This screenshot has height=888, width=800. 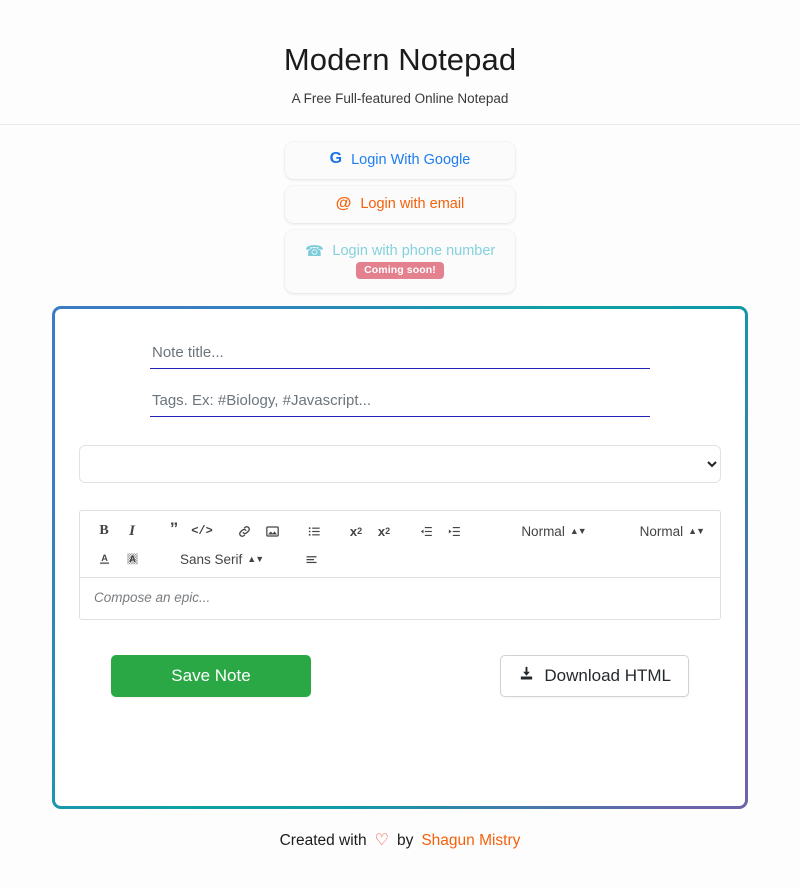 I want to click on subscript-button: x2, so click(x=356, y=531).